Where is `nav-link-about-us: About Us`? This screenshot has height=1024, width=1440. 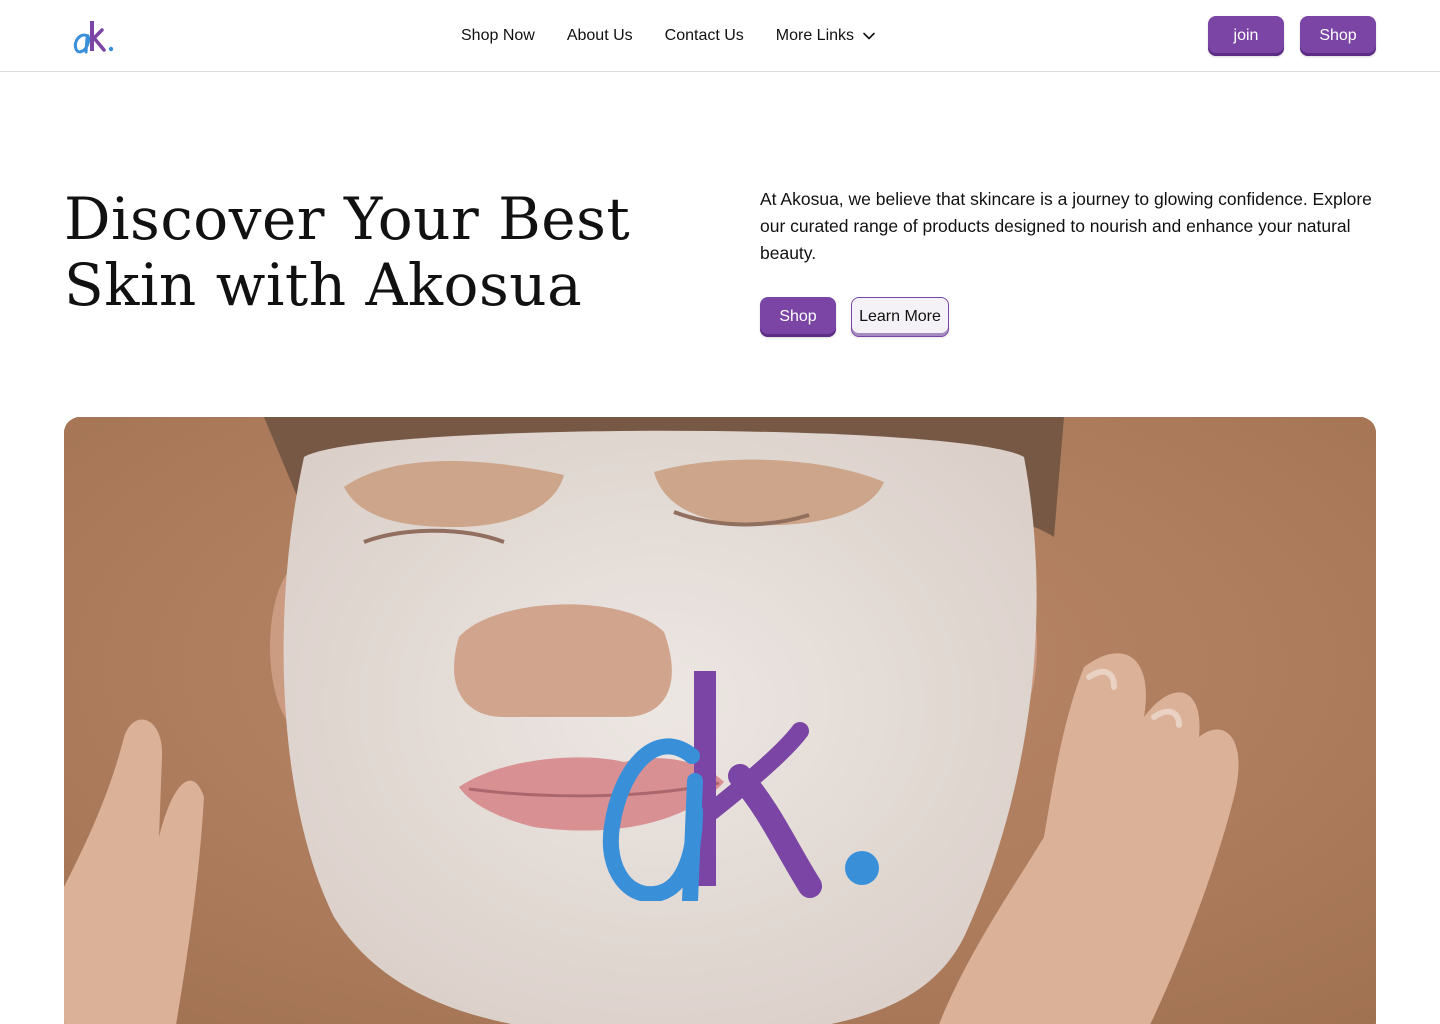 nav-link-about-us: About Us is located at coordinates (600, 36).